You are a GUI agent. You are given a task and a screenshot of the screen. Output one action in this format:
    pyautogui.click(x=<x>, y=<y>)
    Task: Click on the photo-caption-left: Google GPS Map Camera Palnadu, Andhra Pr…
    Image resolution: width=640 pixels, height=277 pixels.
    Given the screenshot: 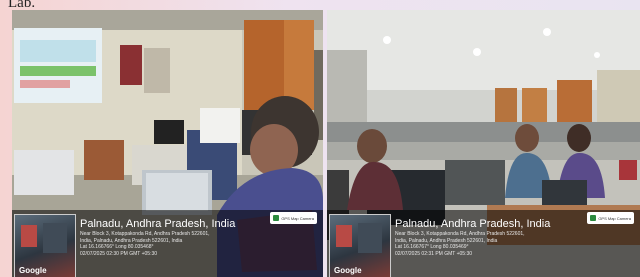 What is the action you would take?
    pyautogui.click(x=167, y=243)
    